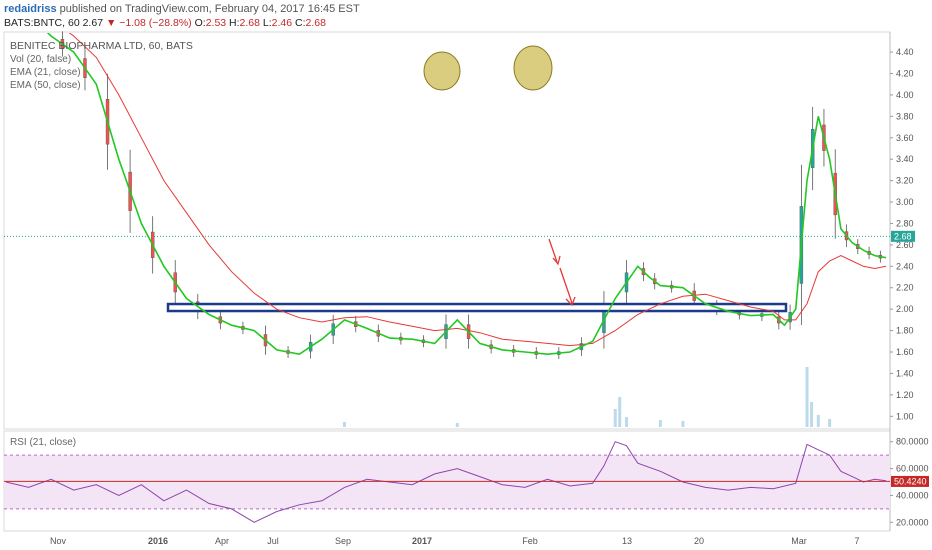 Image resolution: width=932 pixels, height=550 pixels. I want to click on price-tick-label: 3.40, so click(905, 159).